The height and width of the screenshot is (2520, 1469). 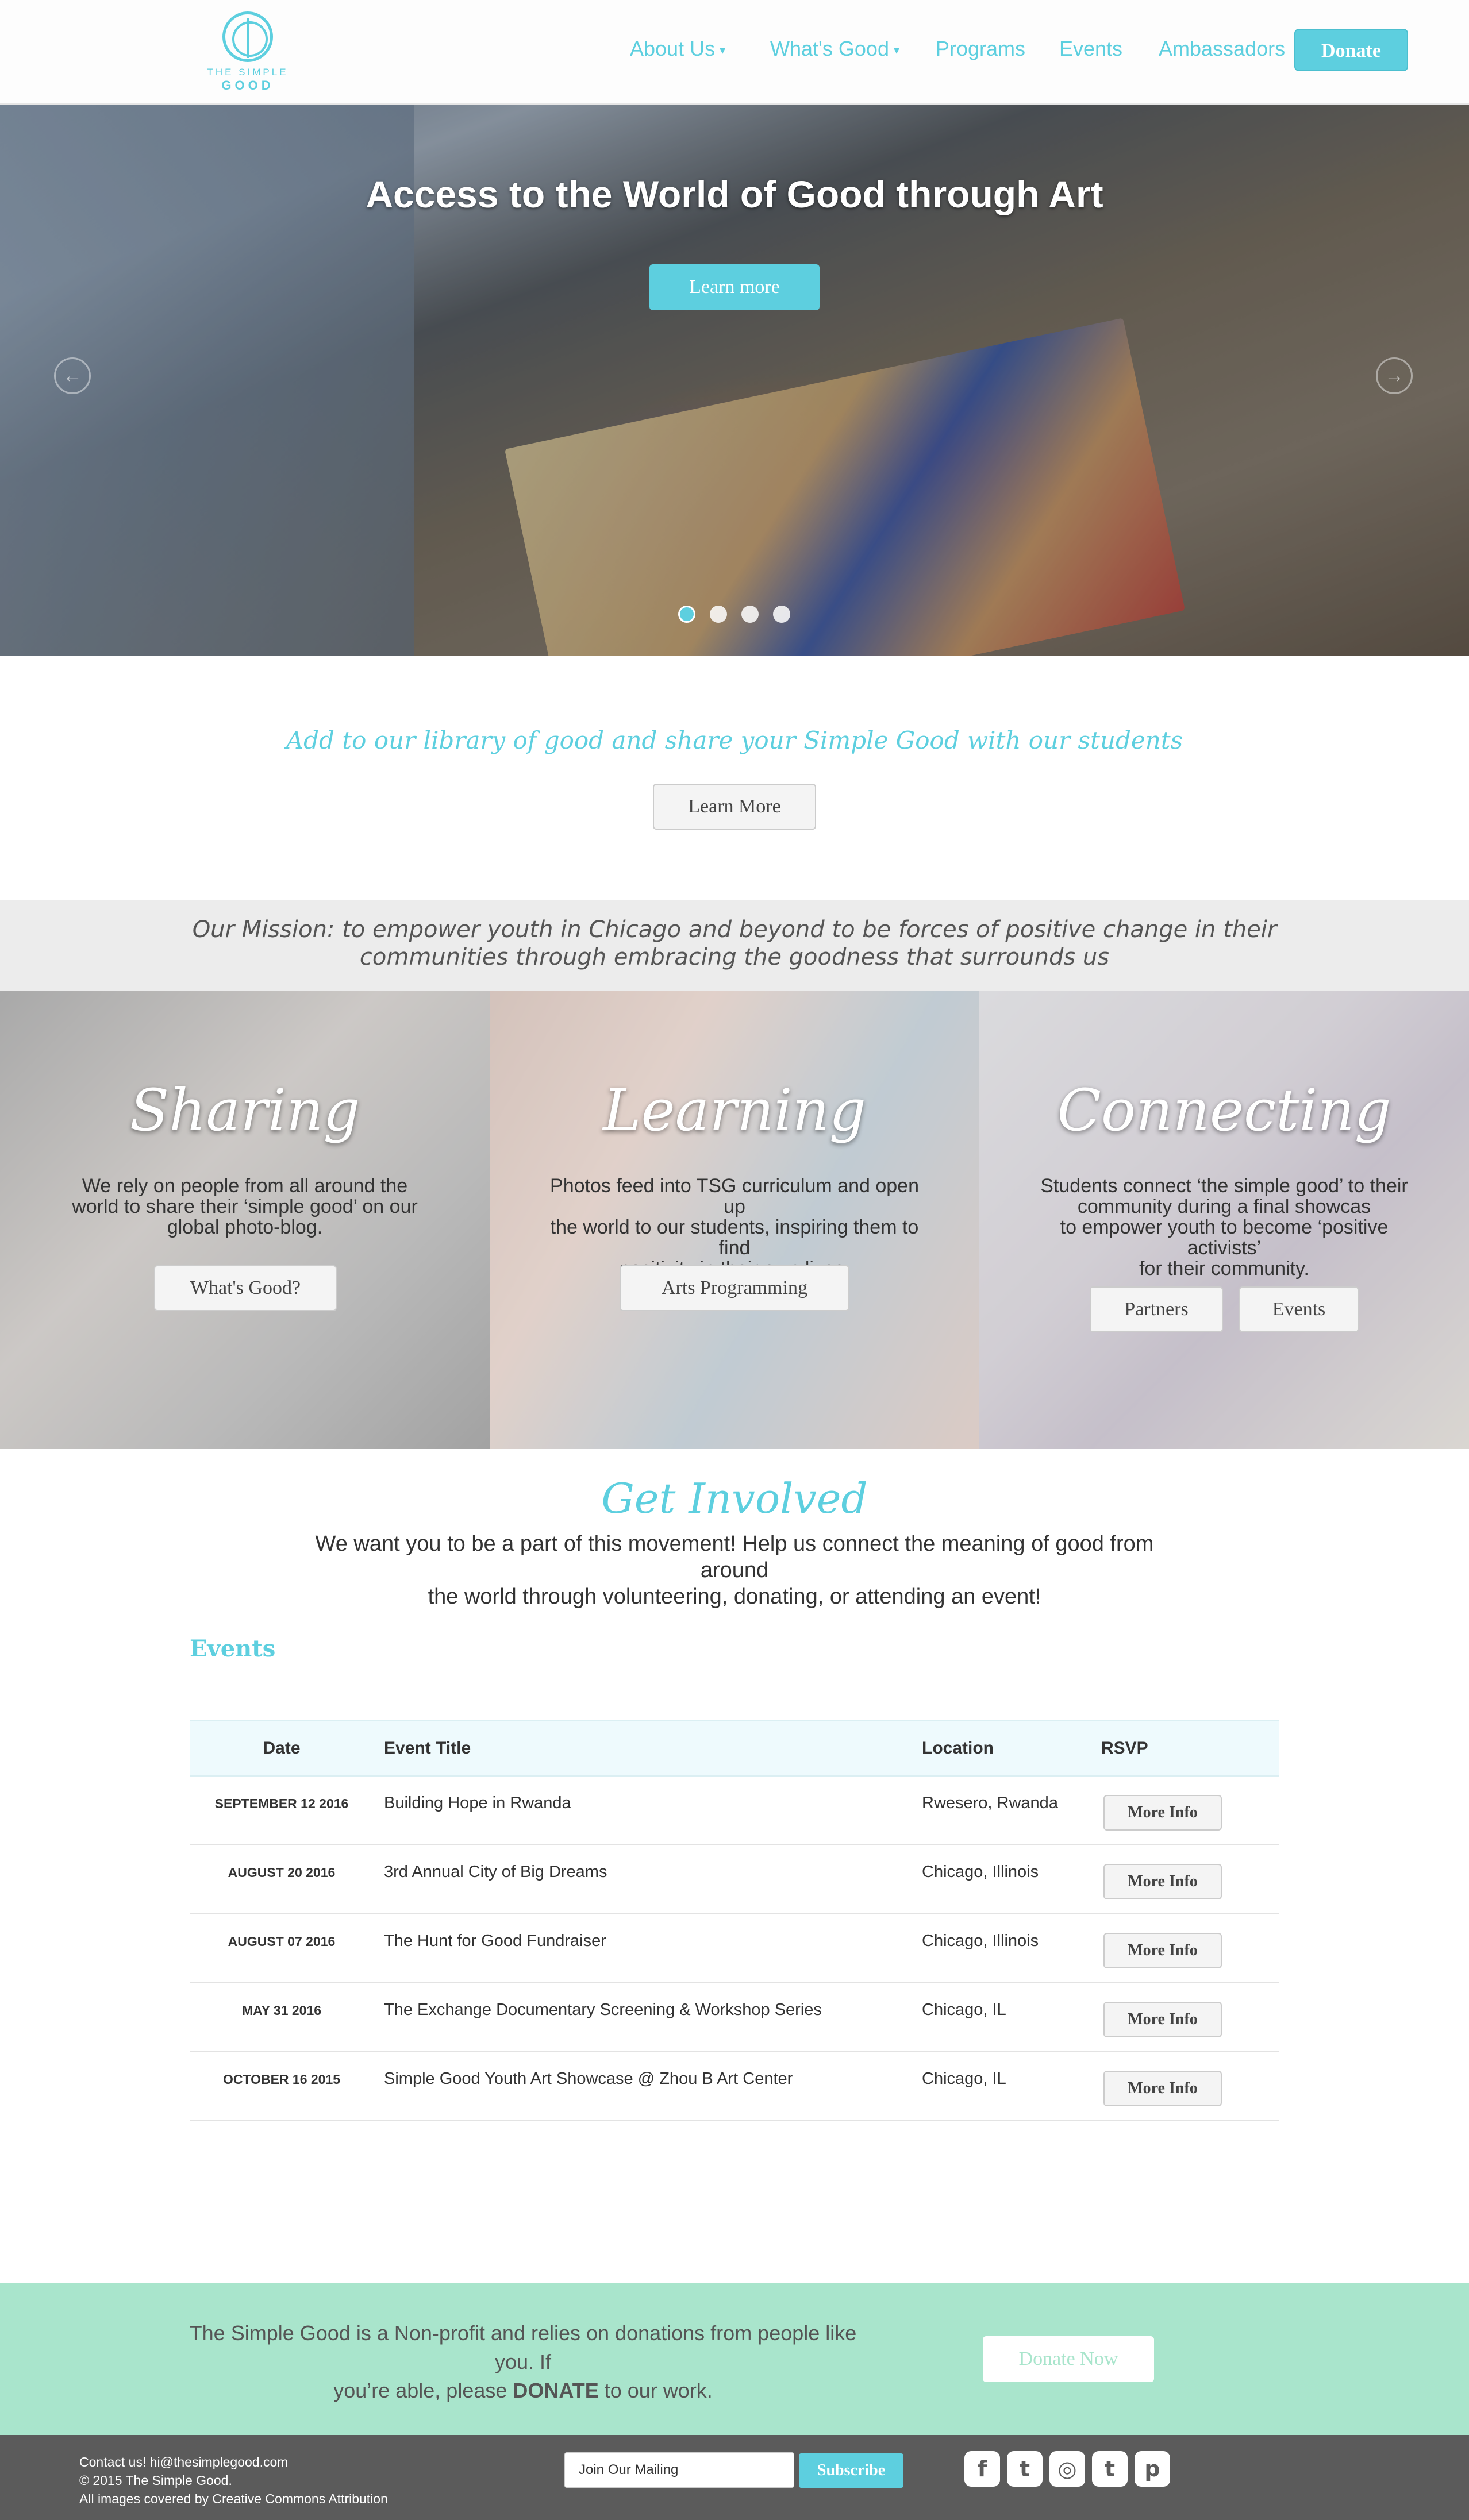 What do you see at coordinates (734, 807) in the screenshot?
I see `library-learn-more-button: Learn More` at bounding box center [734, 807].